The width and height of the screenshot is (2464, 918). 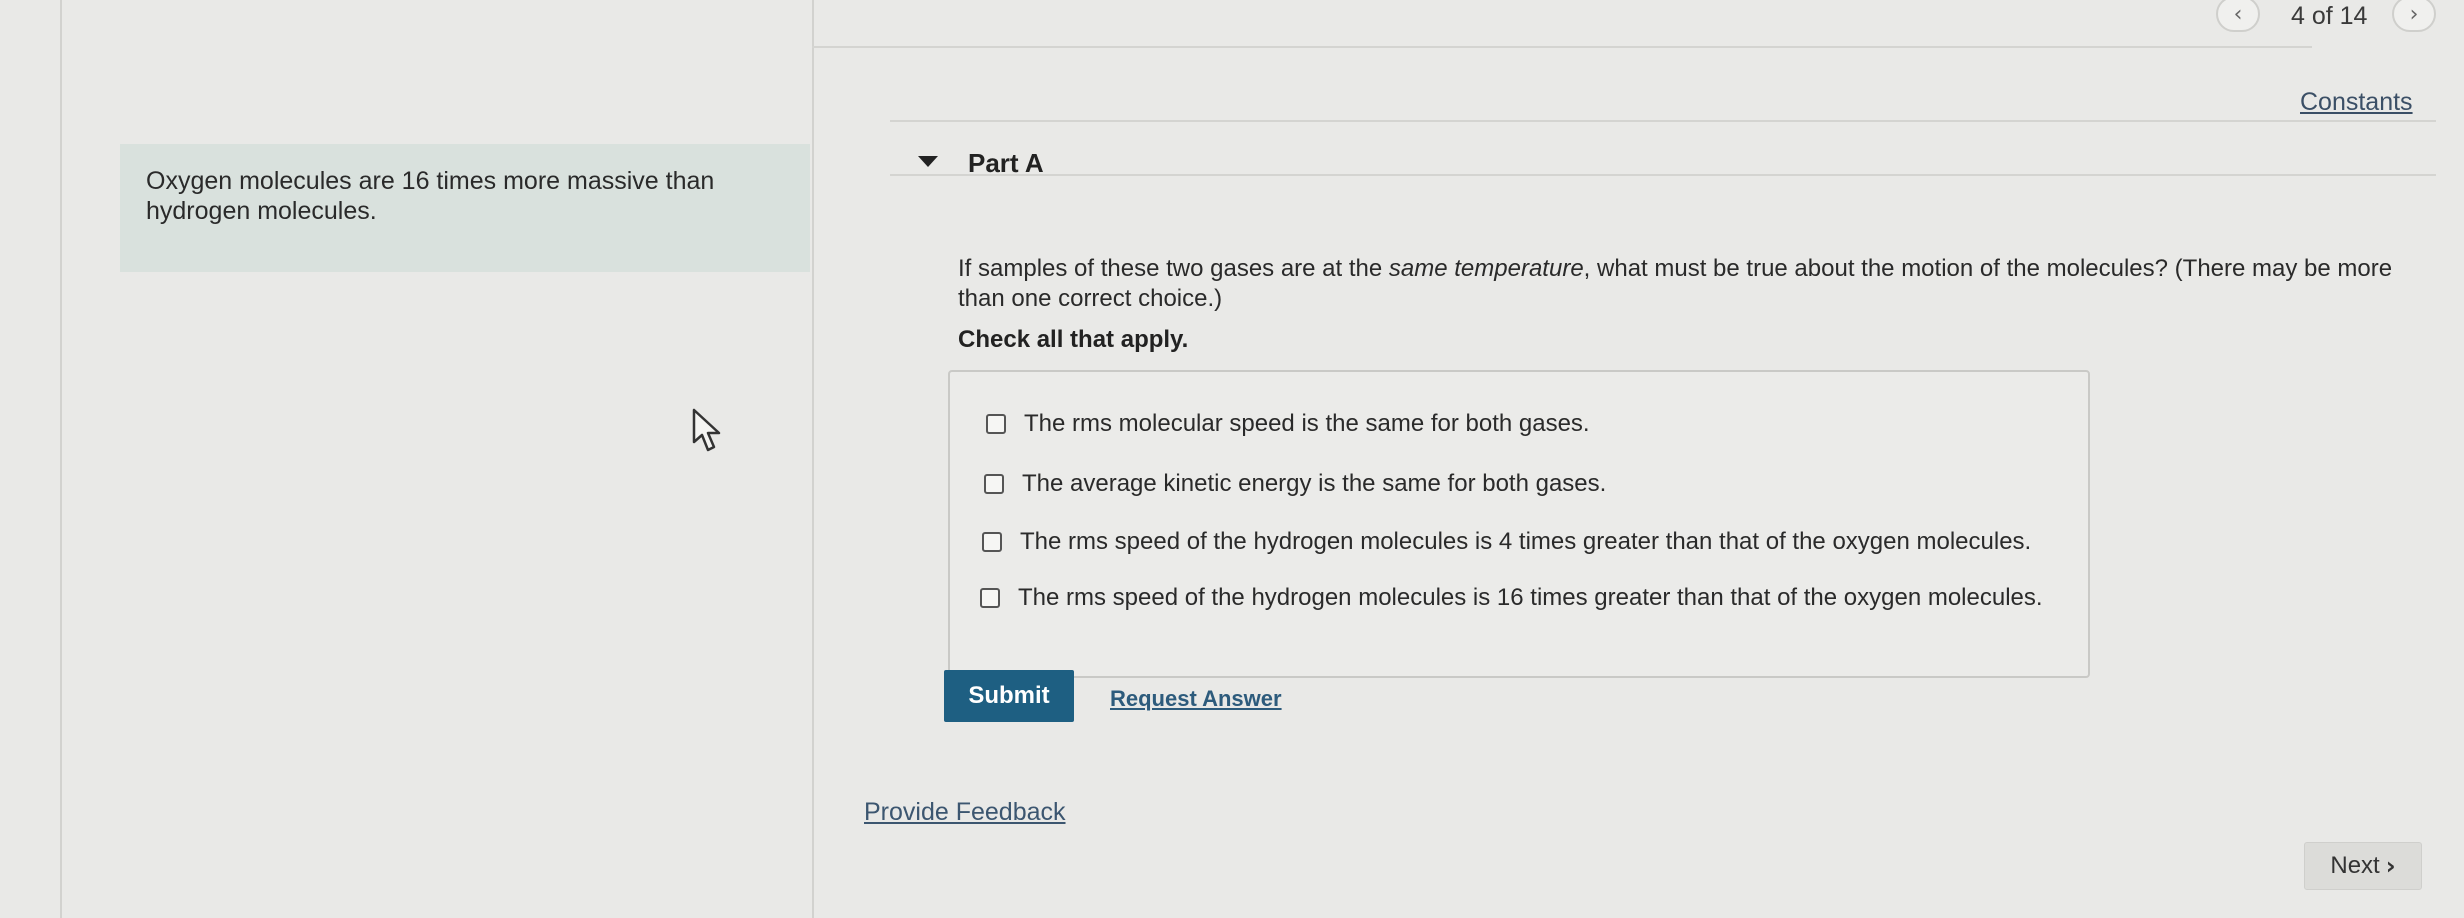 I want to click on left-panel-edge, so click(x=61, y=459).